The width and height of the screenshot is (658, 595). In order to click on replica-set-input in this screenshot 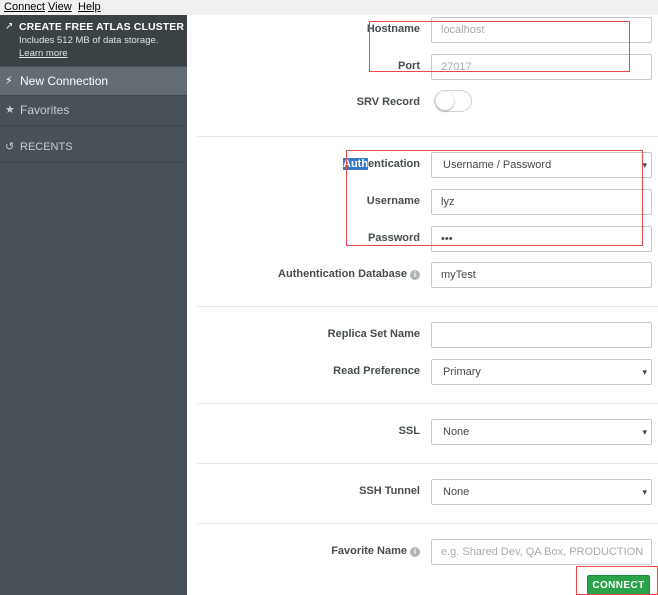, I will do `click(541, 335)`.